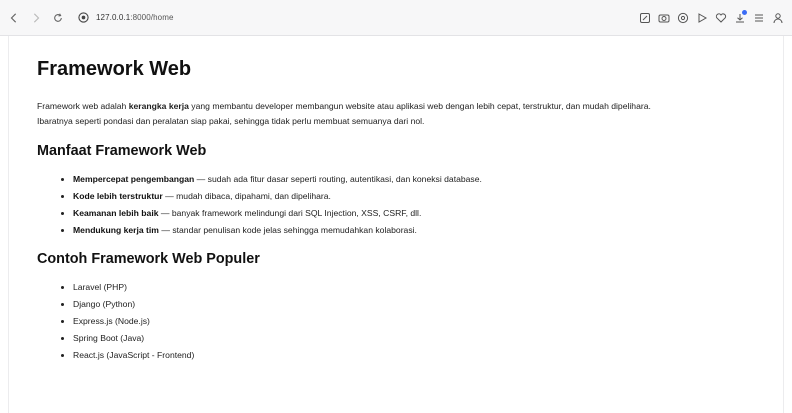 This screenshot has width=792, height=413. Describe the element at coordinates (148, 259) in the screenshot. I see `examples-heading: Contoh Framework Web Populer` at that location.